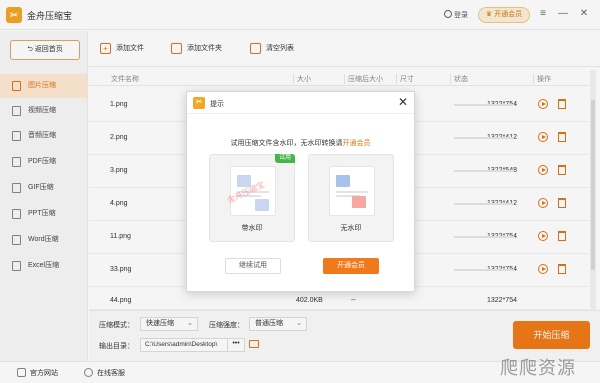  Describe the element at coordinates (351, 266) in the screenshot. I see `open-vip-dialog-button: 开通会员` at that location.